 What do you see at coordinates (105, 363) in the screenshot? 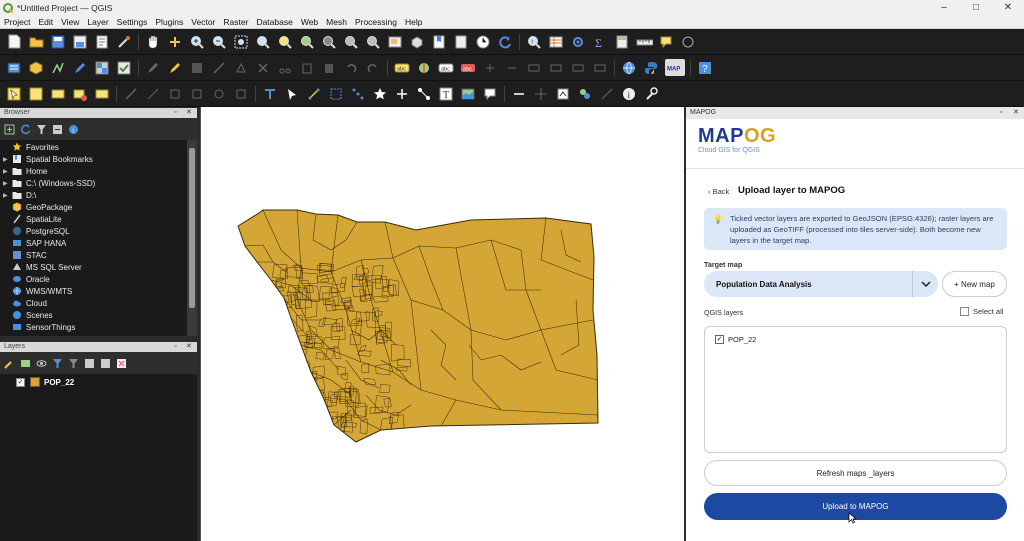
I see `collapse-all-icon` at bounding box center [105, 363].